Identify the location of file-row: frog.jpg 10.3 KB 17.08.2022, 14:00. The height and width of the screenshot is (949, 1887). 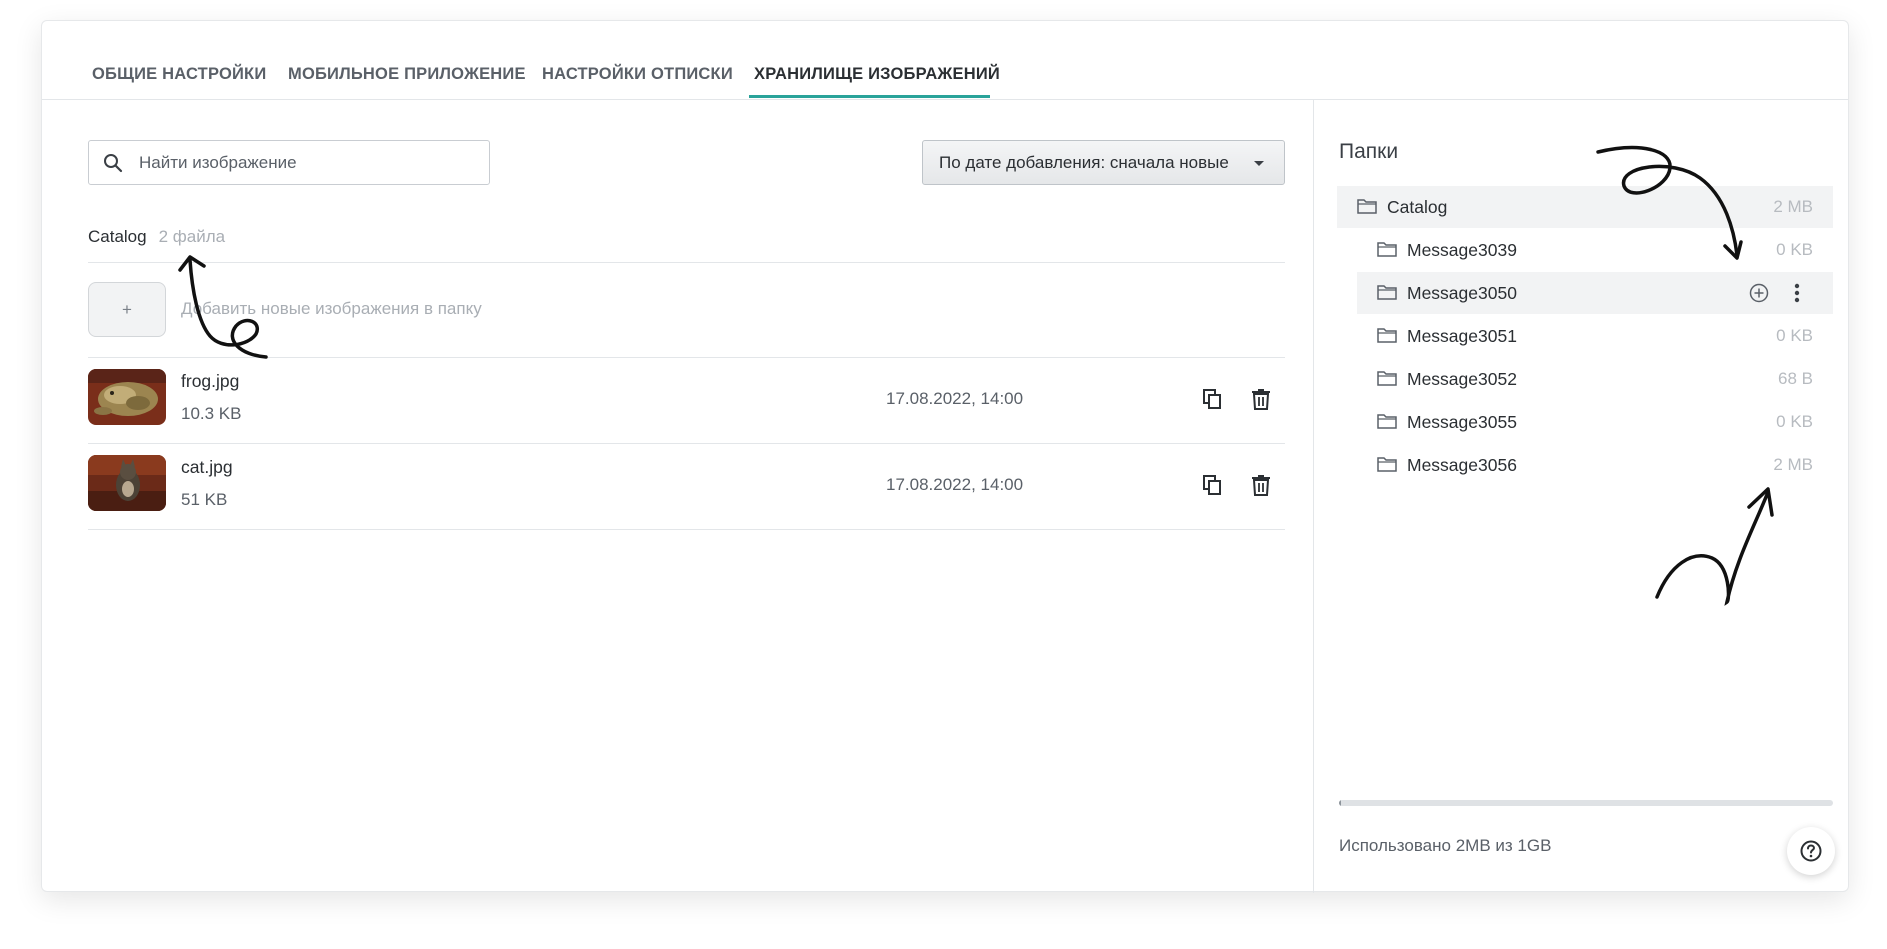
(686, 400).